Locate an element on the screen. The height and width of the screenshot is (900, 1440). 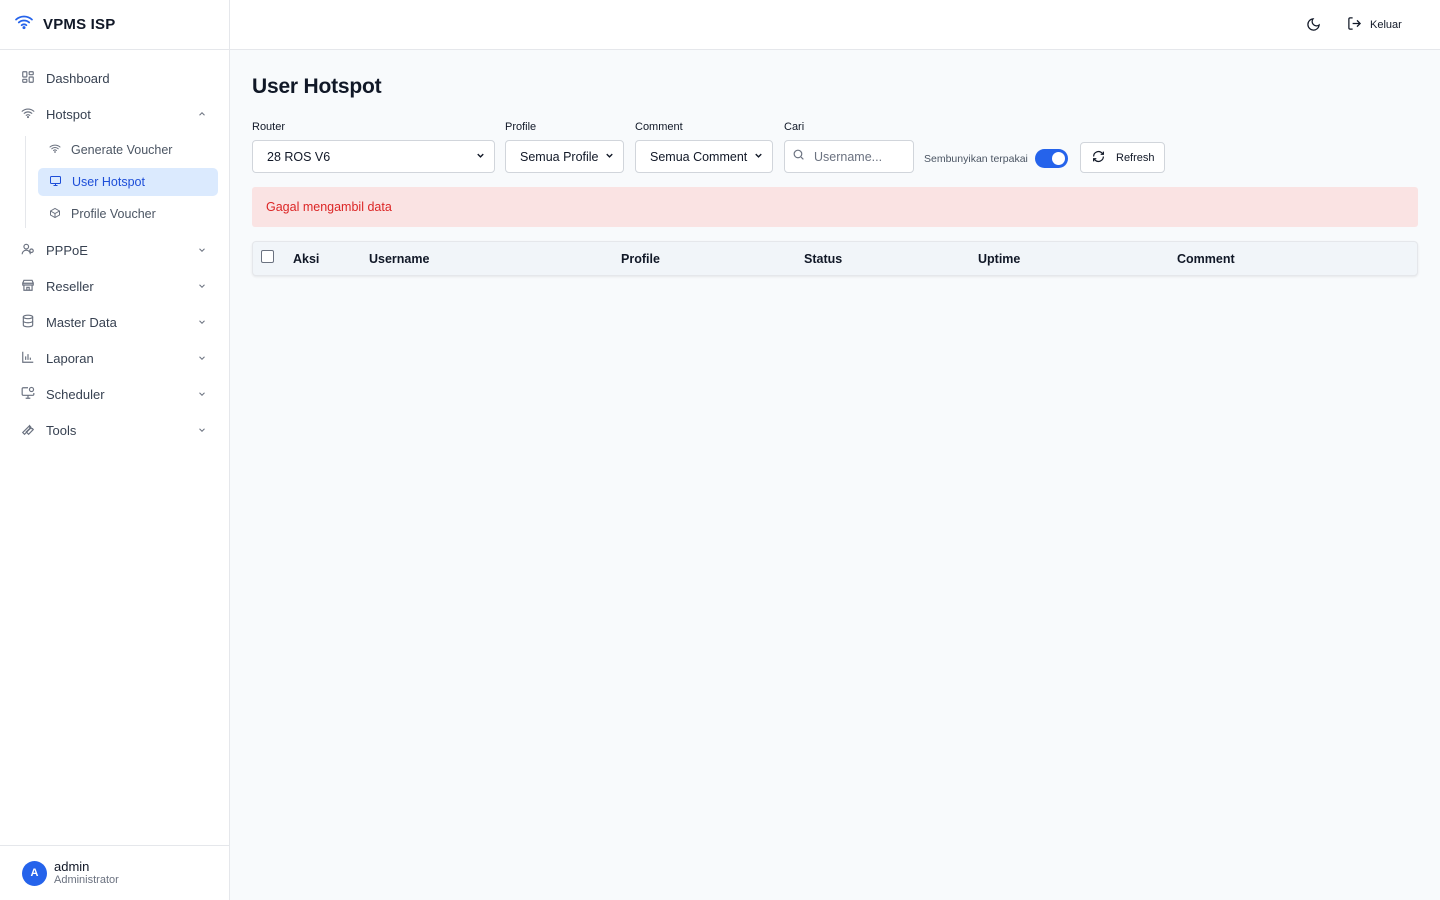
profile-select-value: Semua Profile is located at coordinates (559, 156).